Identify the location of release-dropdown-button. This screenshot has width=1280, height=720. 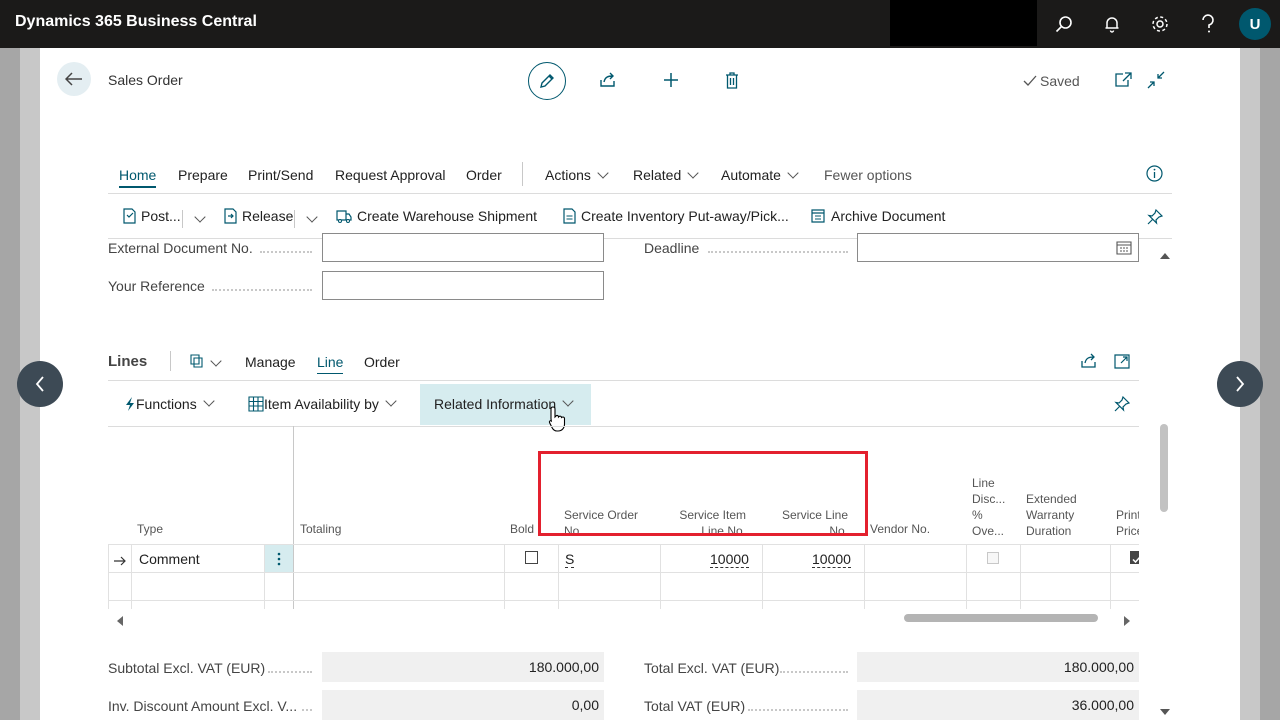
(309, 219).